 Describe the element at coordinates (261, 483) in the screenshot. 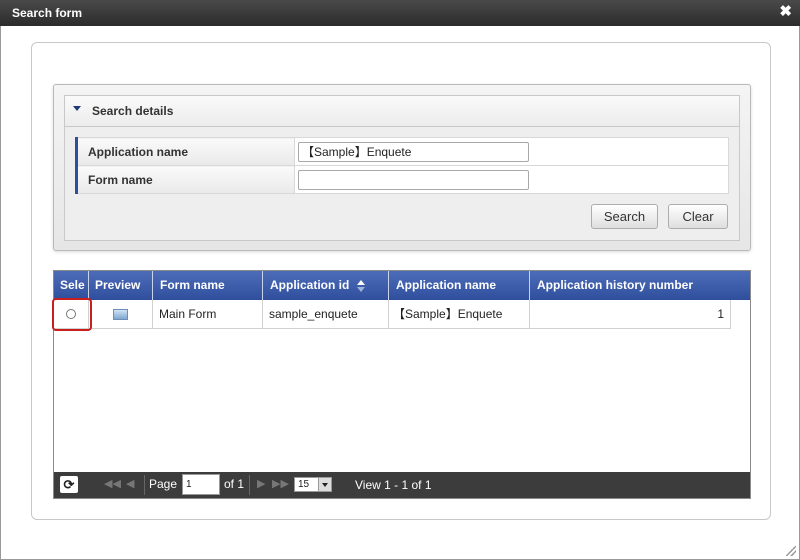

I see `next-page-icon: ▶` at that location.